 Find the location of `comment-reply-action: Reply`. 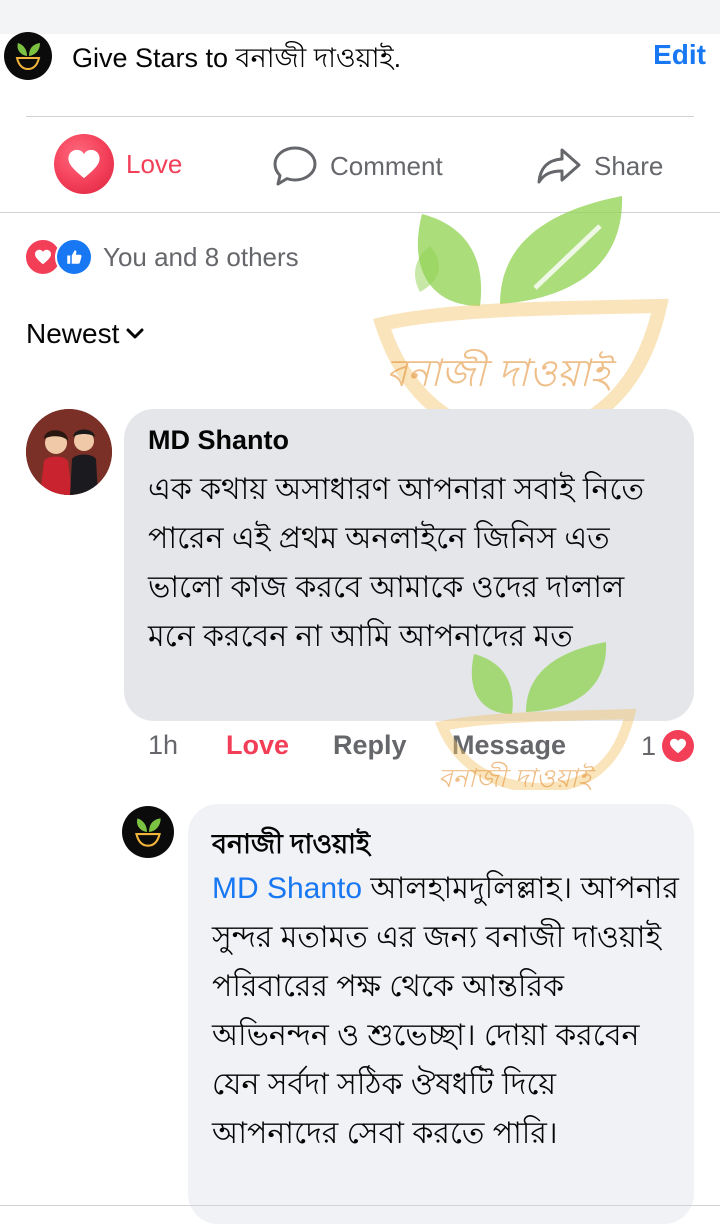

comment-reply-action: Reply is located at coordinates (370, 745).